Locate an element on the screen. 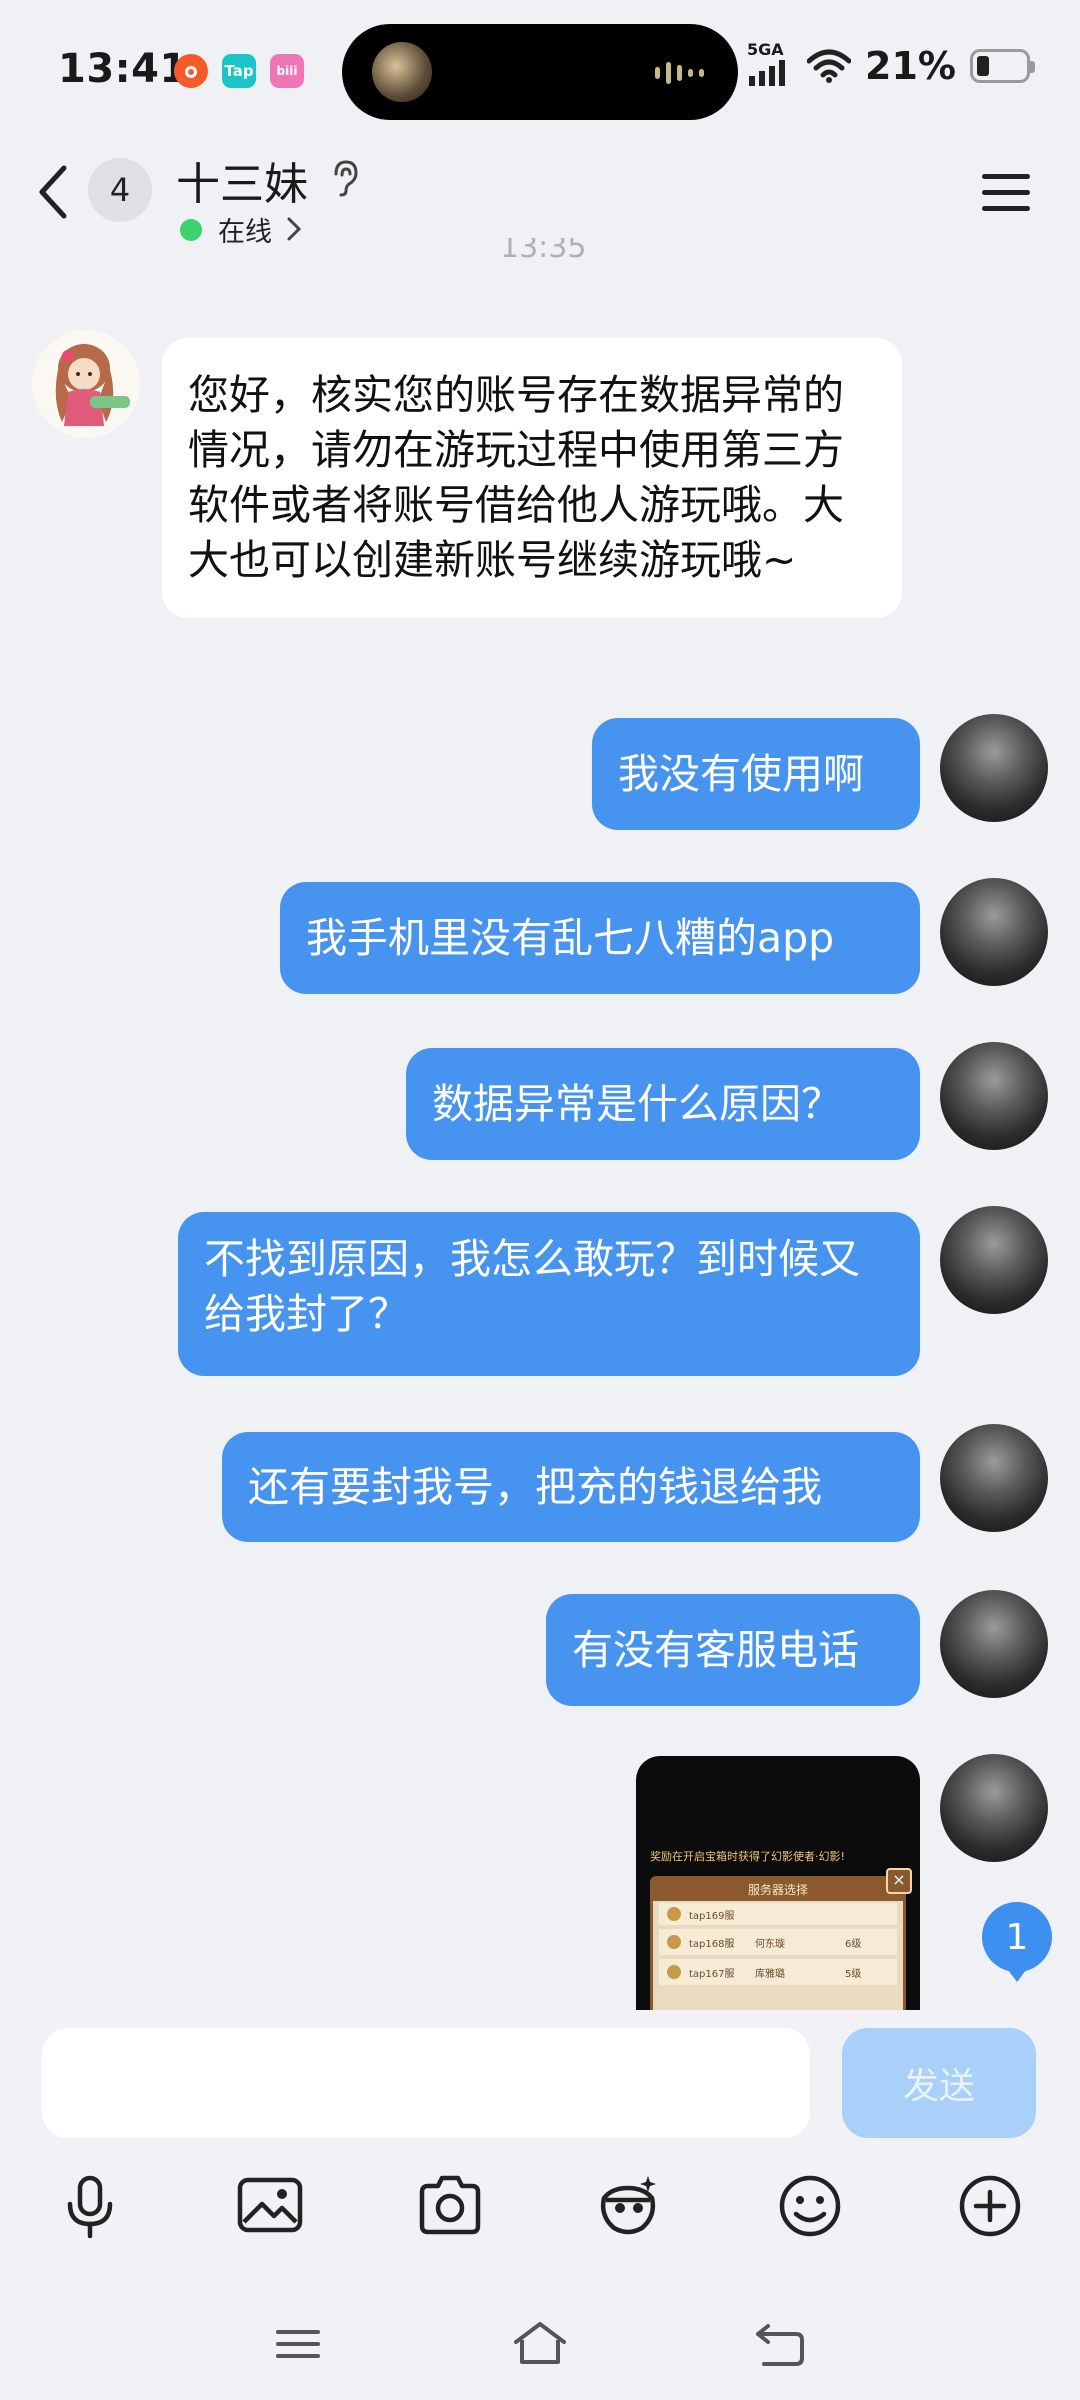 This screenshot has height=2400, width=1080. player-name: 何东璇 is located at coordinates (770, 1944).